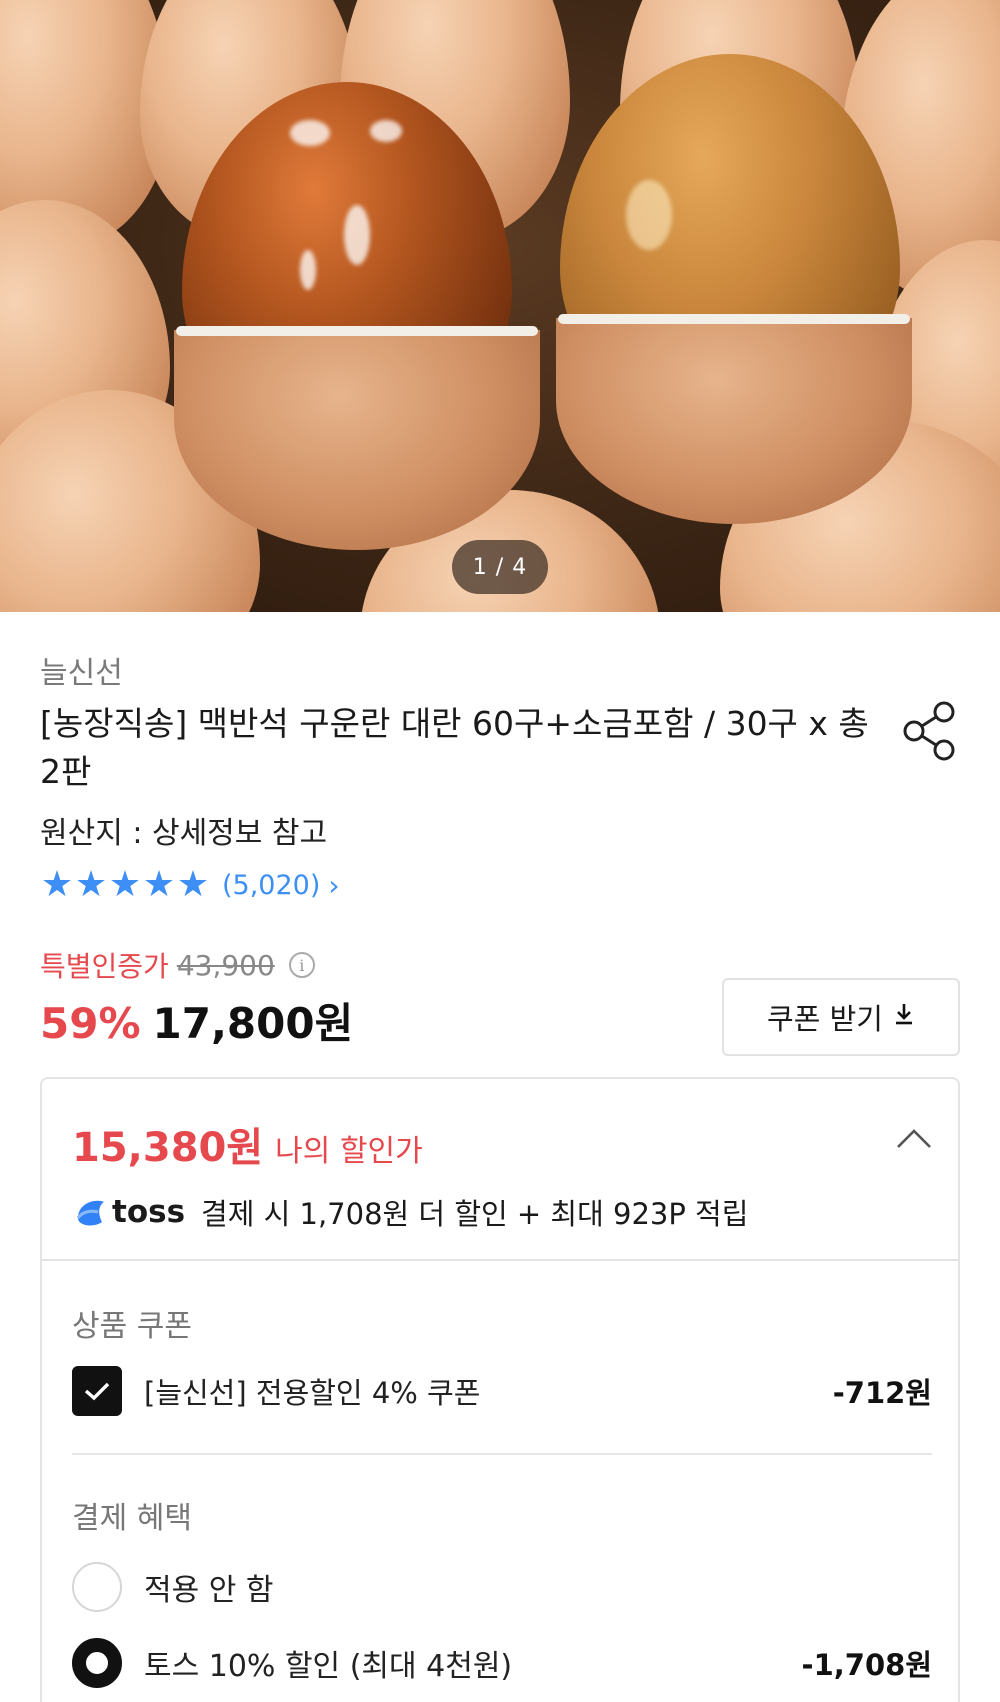  I want to click on my-discount-price: 15,380원, so click(168, 1148).